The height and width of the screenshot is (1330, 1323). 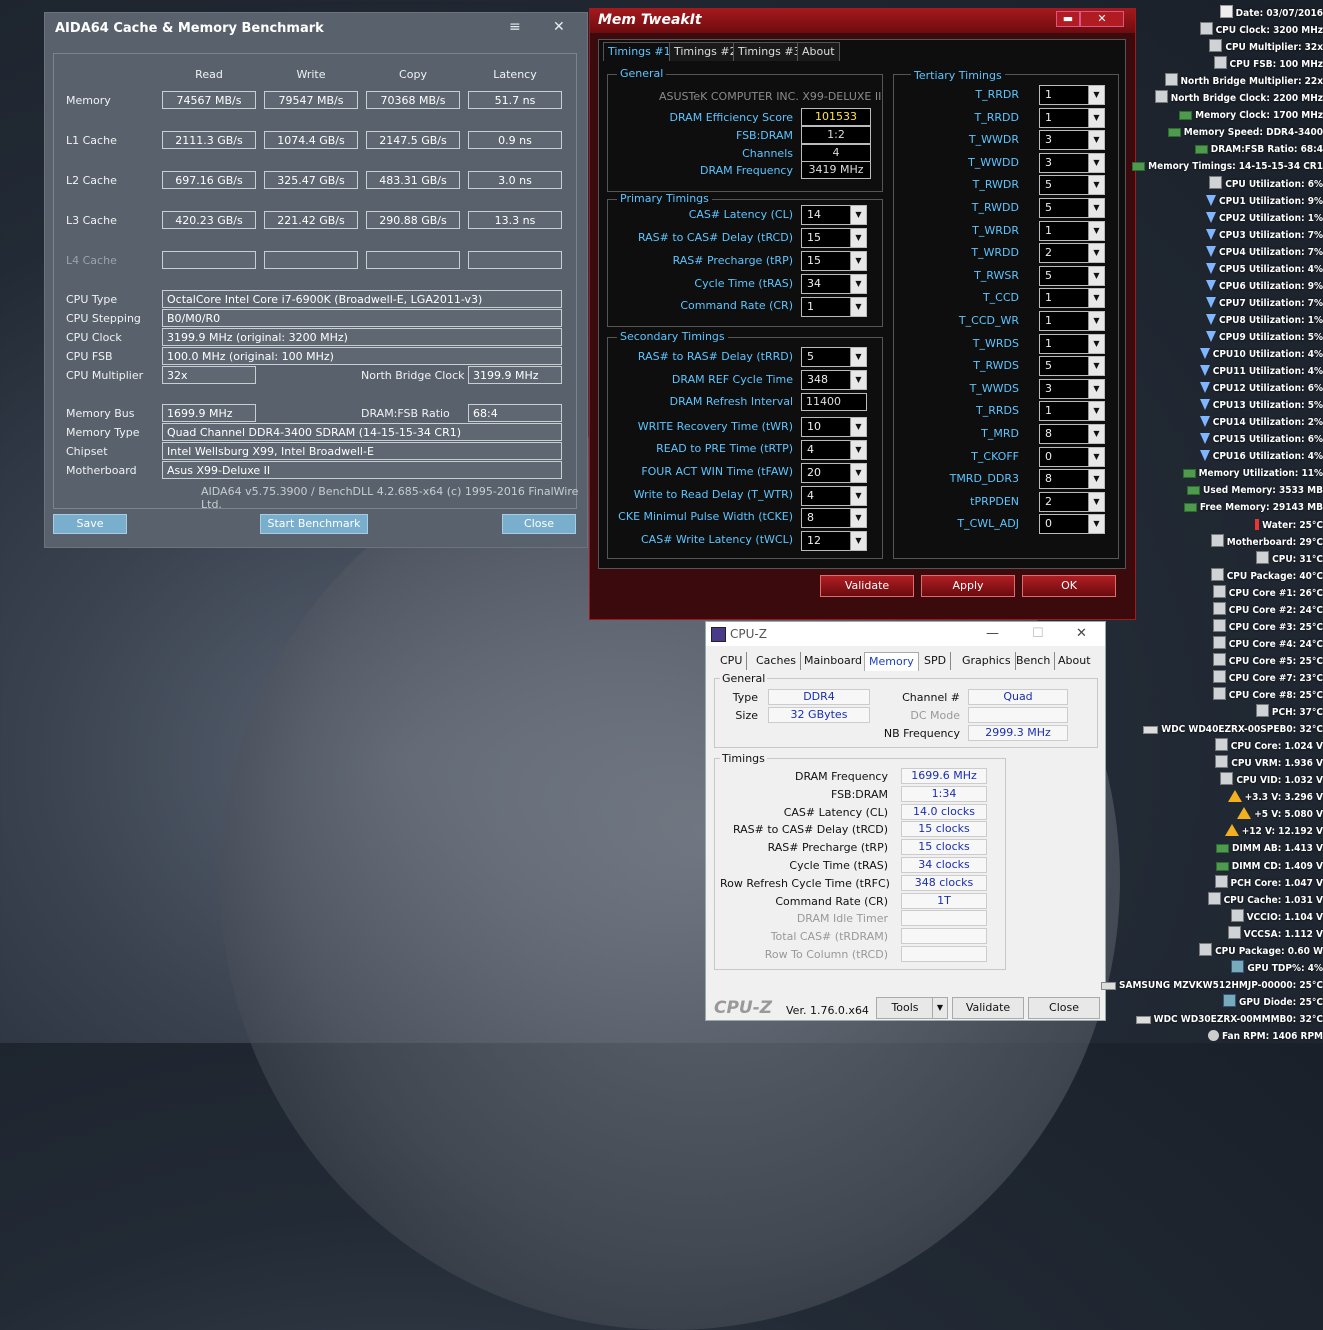 What do you see at coordinates (1271, 252) in the screenshot?
I see `sensor-text: CPU4 Utilization: 7%` at bounding box center [1271, 252].